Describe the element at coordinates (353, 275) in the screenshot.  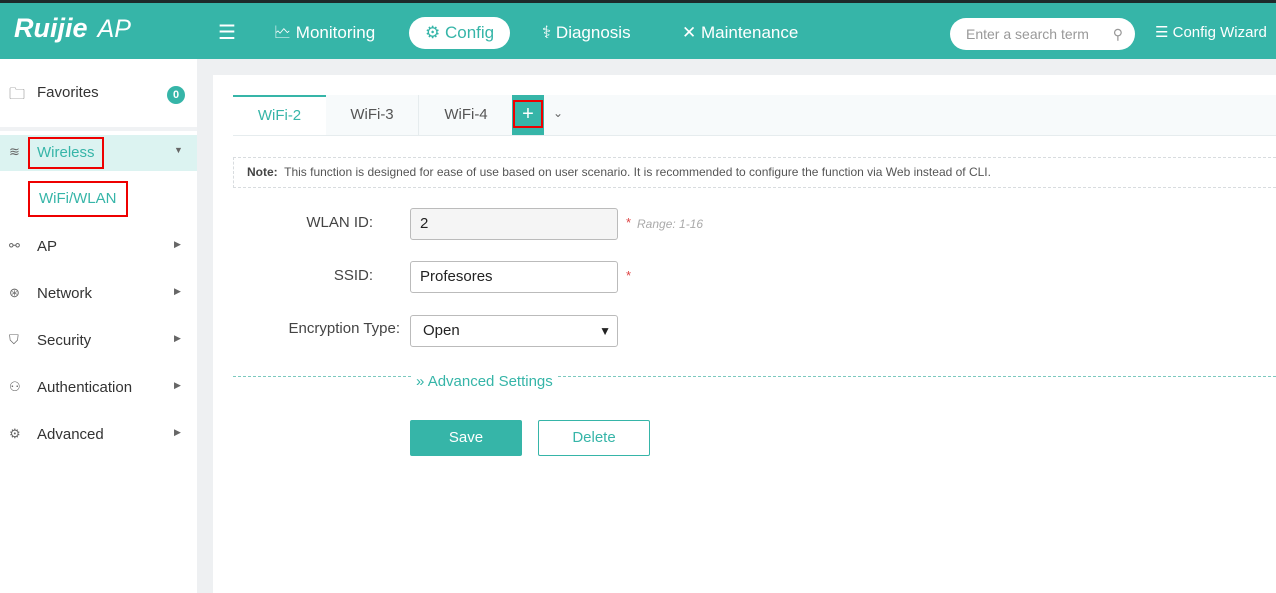
I see `ssid-label: SSID:` at that location.